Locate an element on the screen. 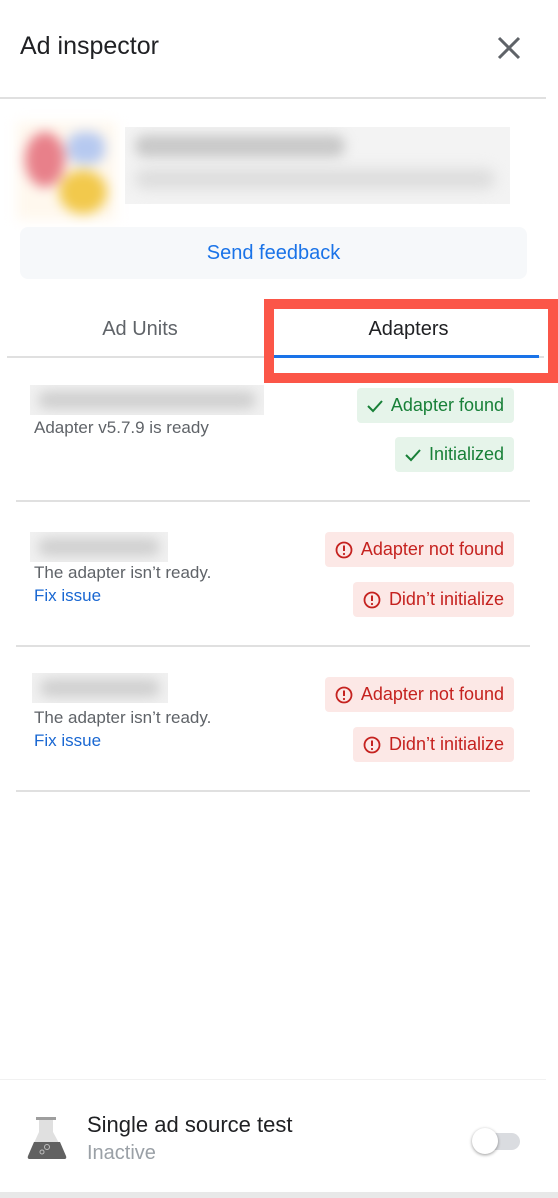 This screenshot has width=558, height=1198. bottom-edge is located at coordinates (279, 1195).